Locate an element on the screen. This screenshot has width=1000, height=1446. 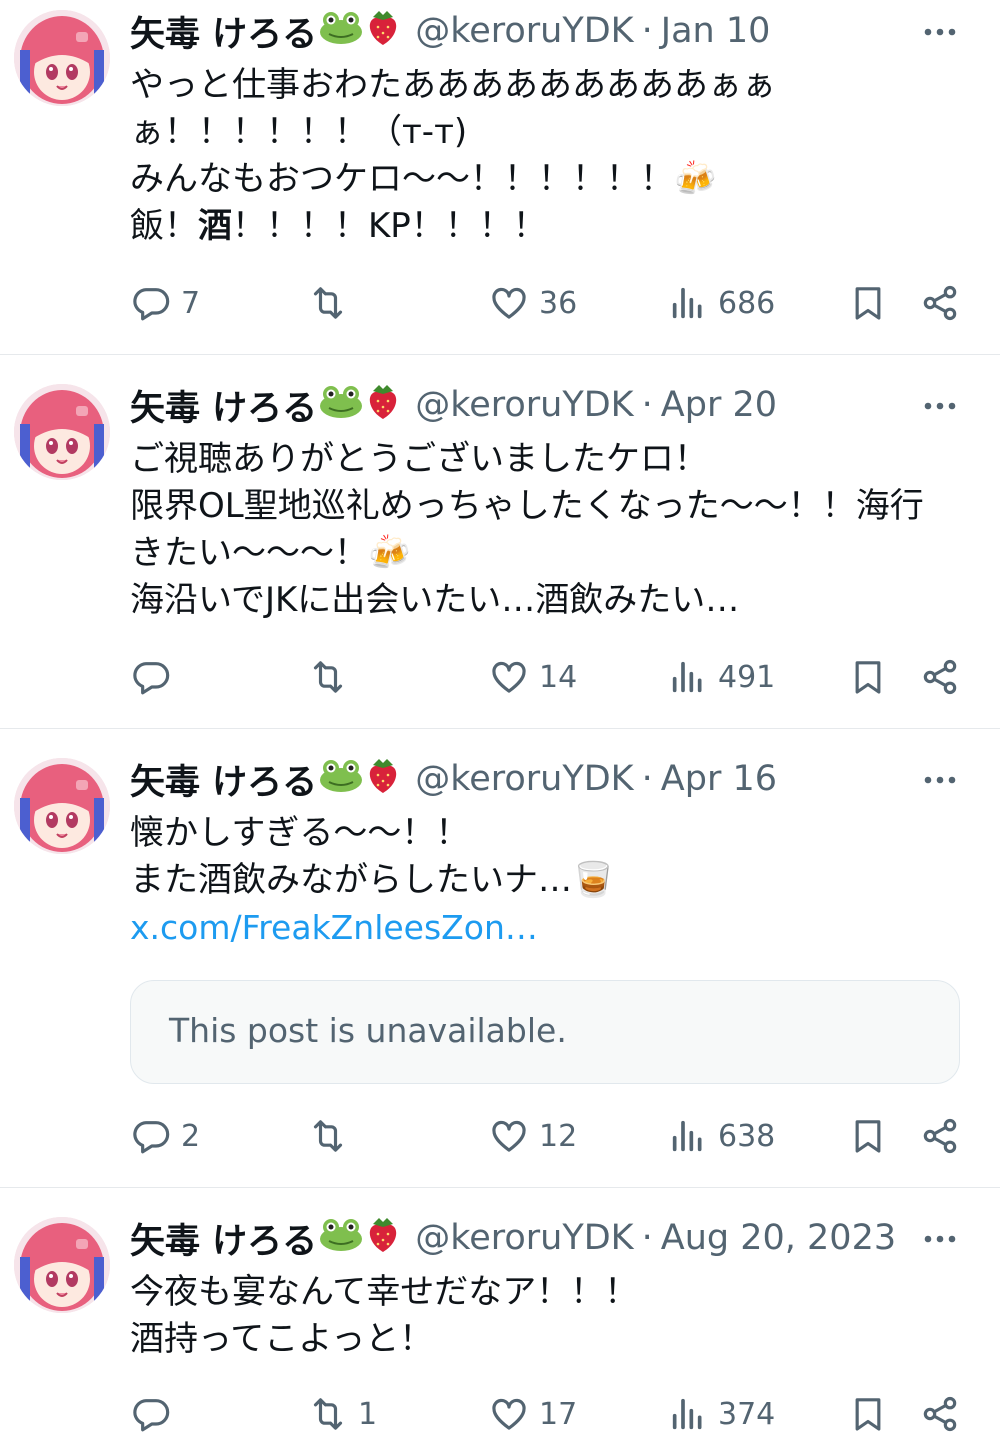
retweet-button: 1 is located at coordinates (342, 1414).